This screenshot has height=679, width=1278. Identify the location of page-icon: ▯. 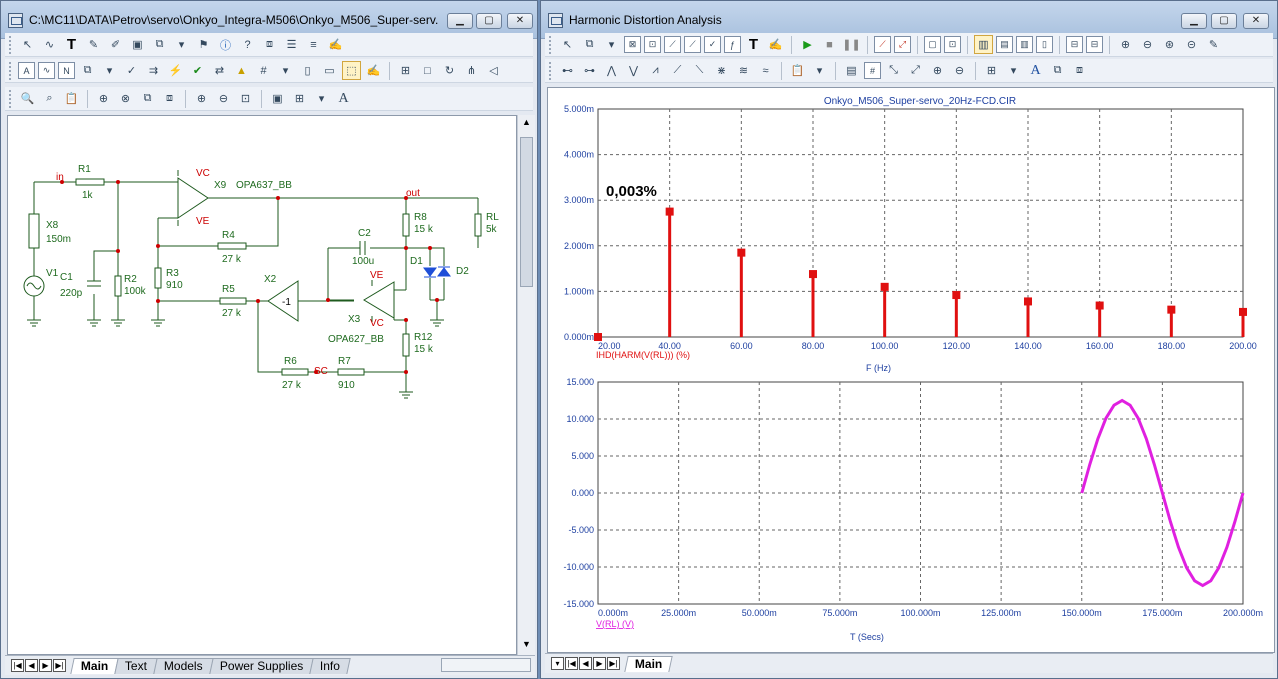
(307, 70).